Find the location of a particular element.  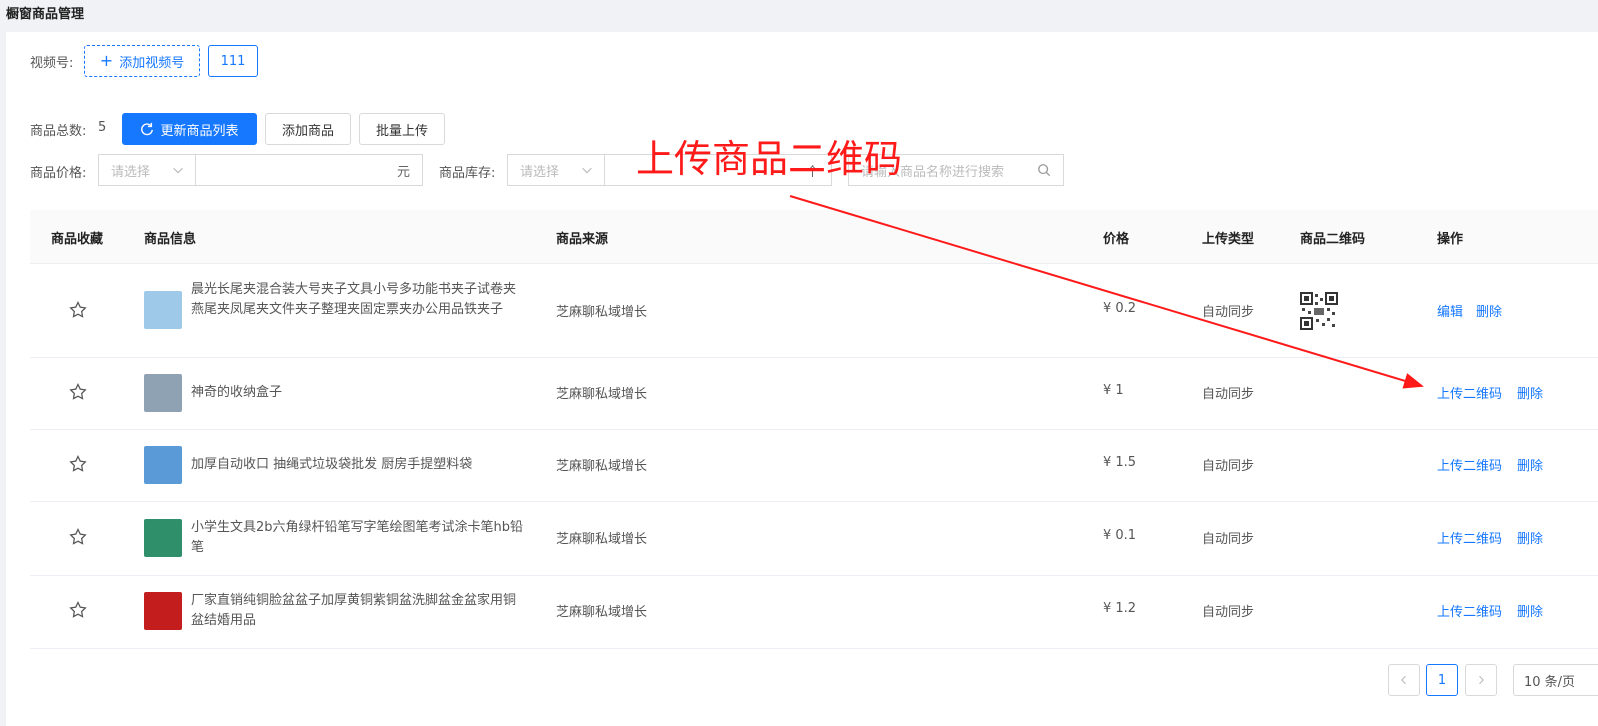

annotation-arrow is located at coordinates (1106, 292).